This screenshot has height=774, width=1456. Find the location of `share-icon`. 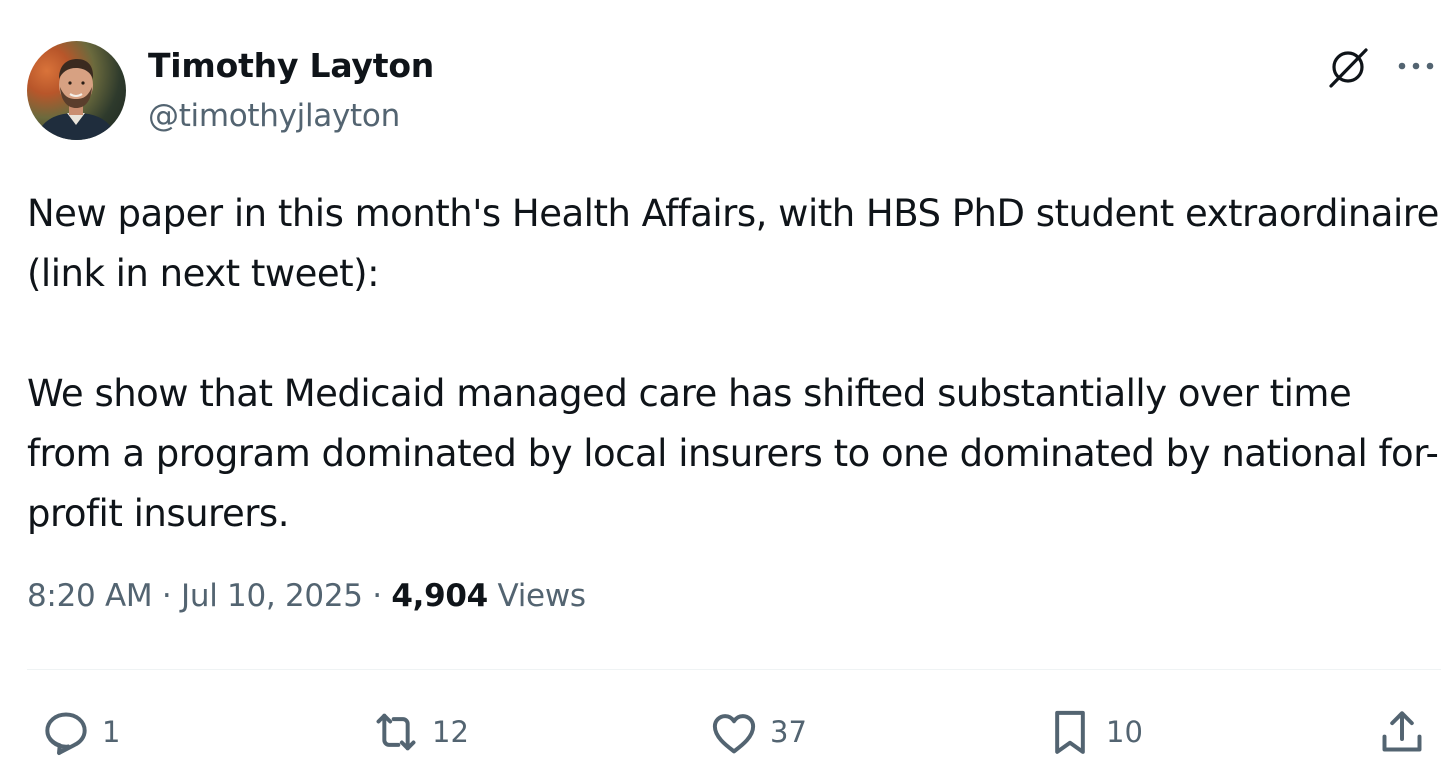

share-icon is located at coordinates (1402, 731).